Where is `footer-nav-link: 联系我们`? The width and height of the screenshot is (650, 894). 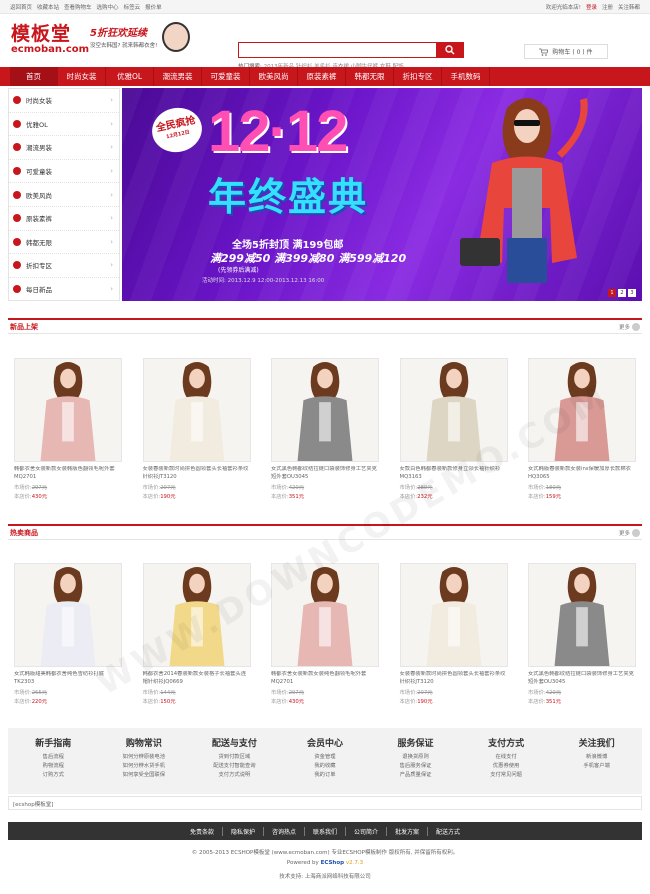
footer-nav-link: 联系我们 is located at coordinates (325, 831).